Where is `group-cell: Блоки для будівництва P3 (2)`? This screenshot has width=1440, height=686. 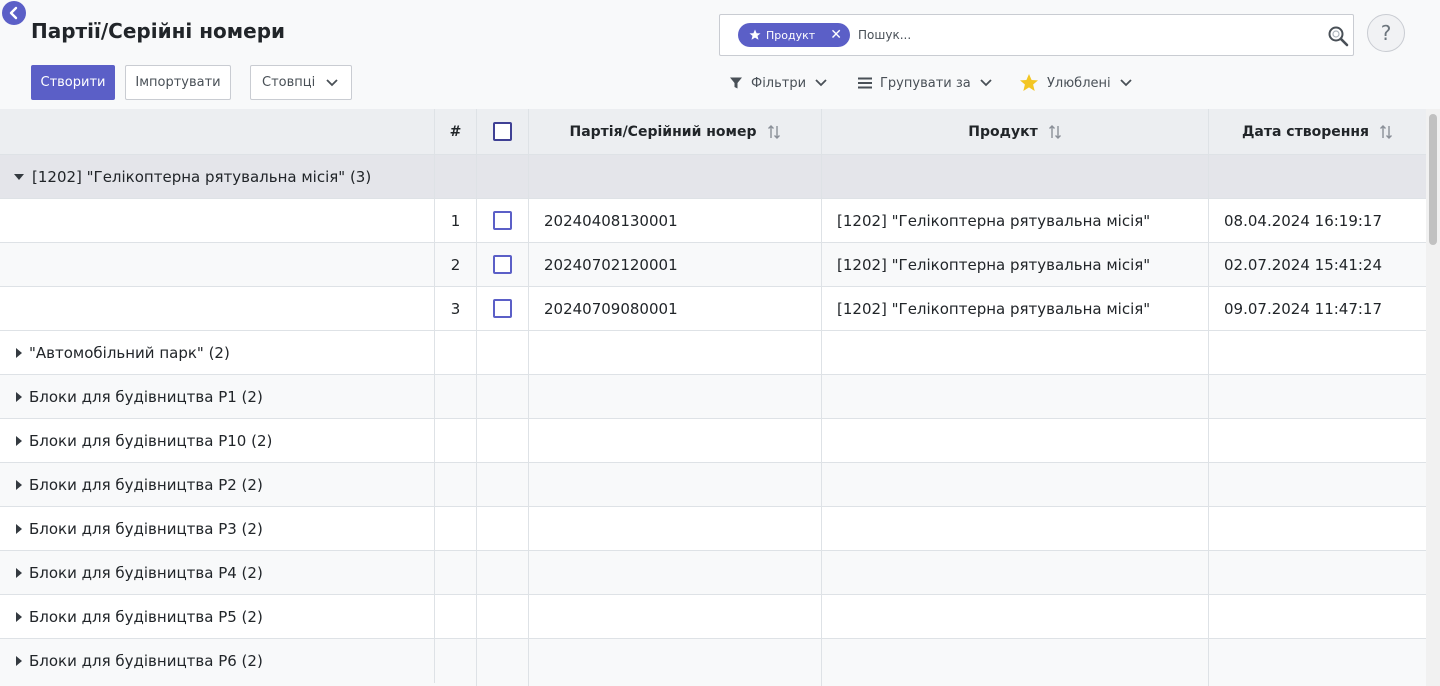
group-cell: Блоки для будівництва P3 (2) is located at coordinates (217, 528).